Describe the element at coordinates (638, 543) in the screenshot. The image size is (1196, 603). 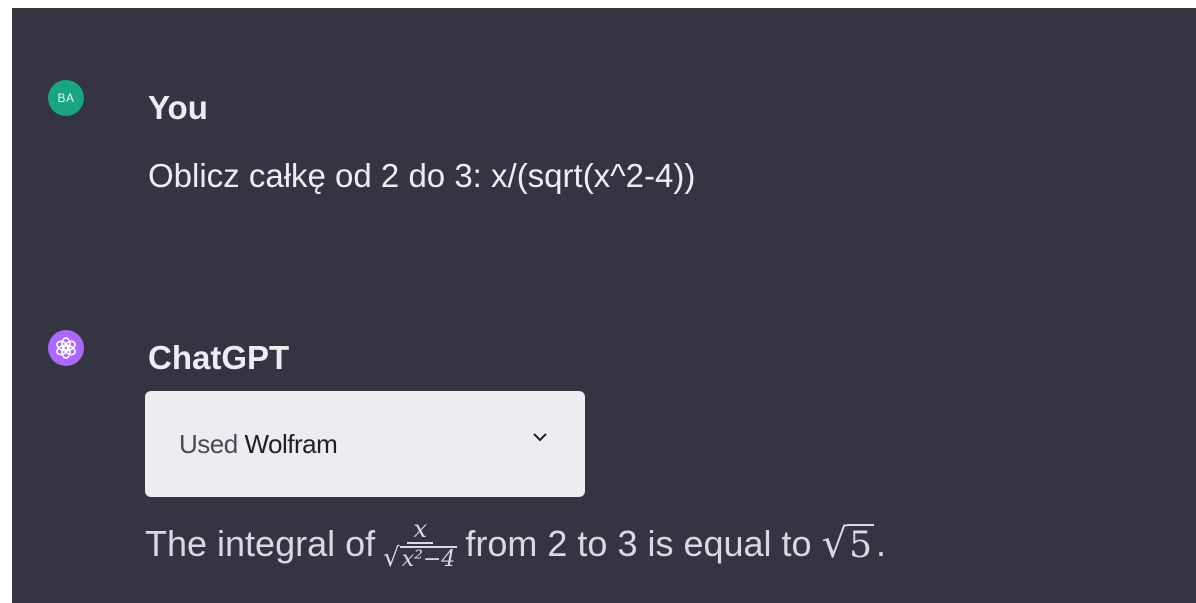
I see `answer-middle: from 2 to 3 is equal to` at that location.